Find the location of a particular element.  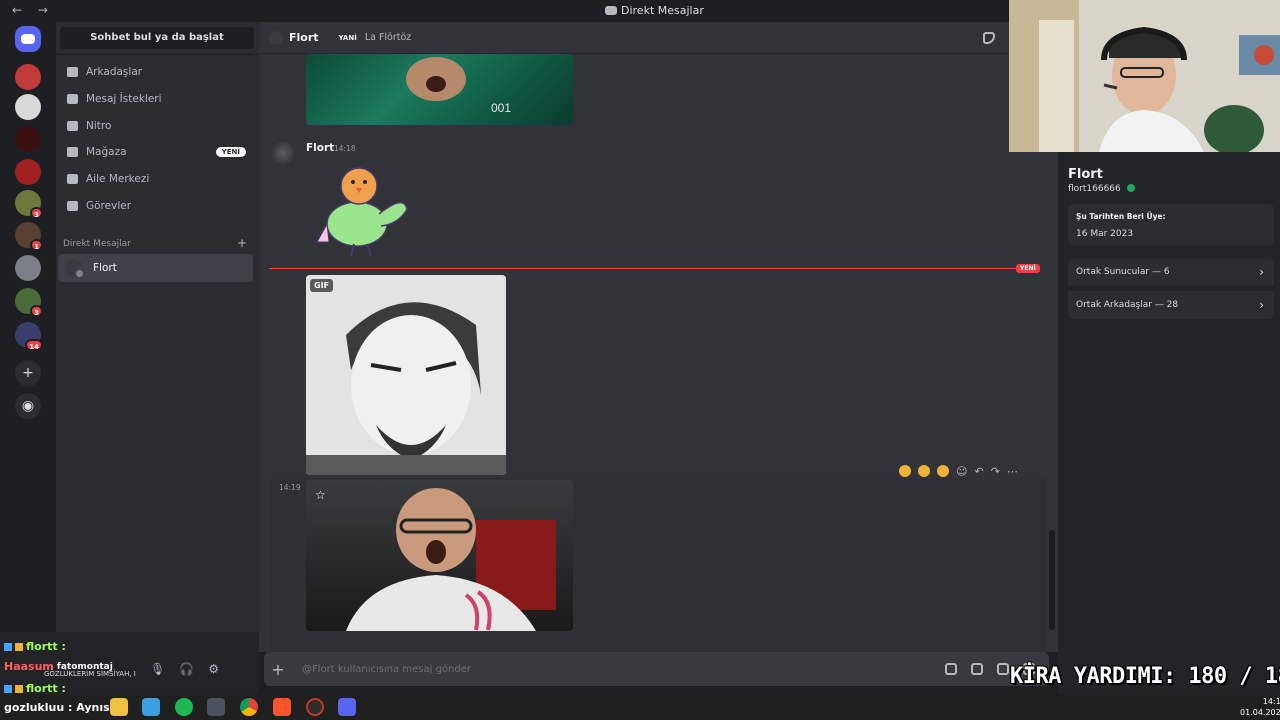

overlay-chat-text: Aynısı is located at coordinates (95, 707).